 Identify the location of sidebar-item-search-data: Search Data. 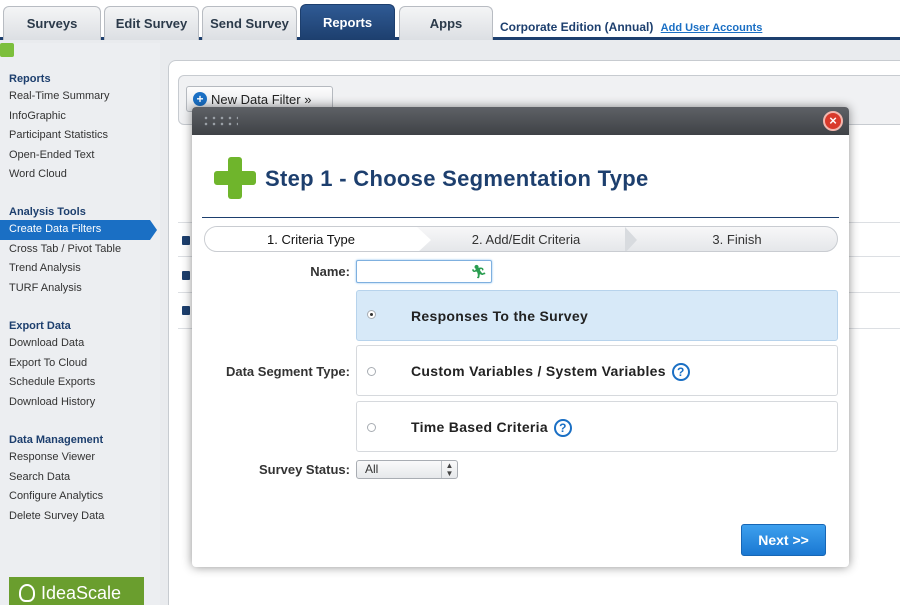
(80, 478).